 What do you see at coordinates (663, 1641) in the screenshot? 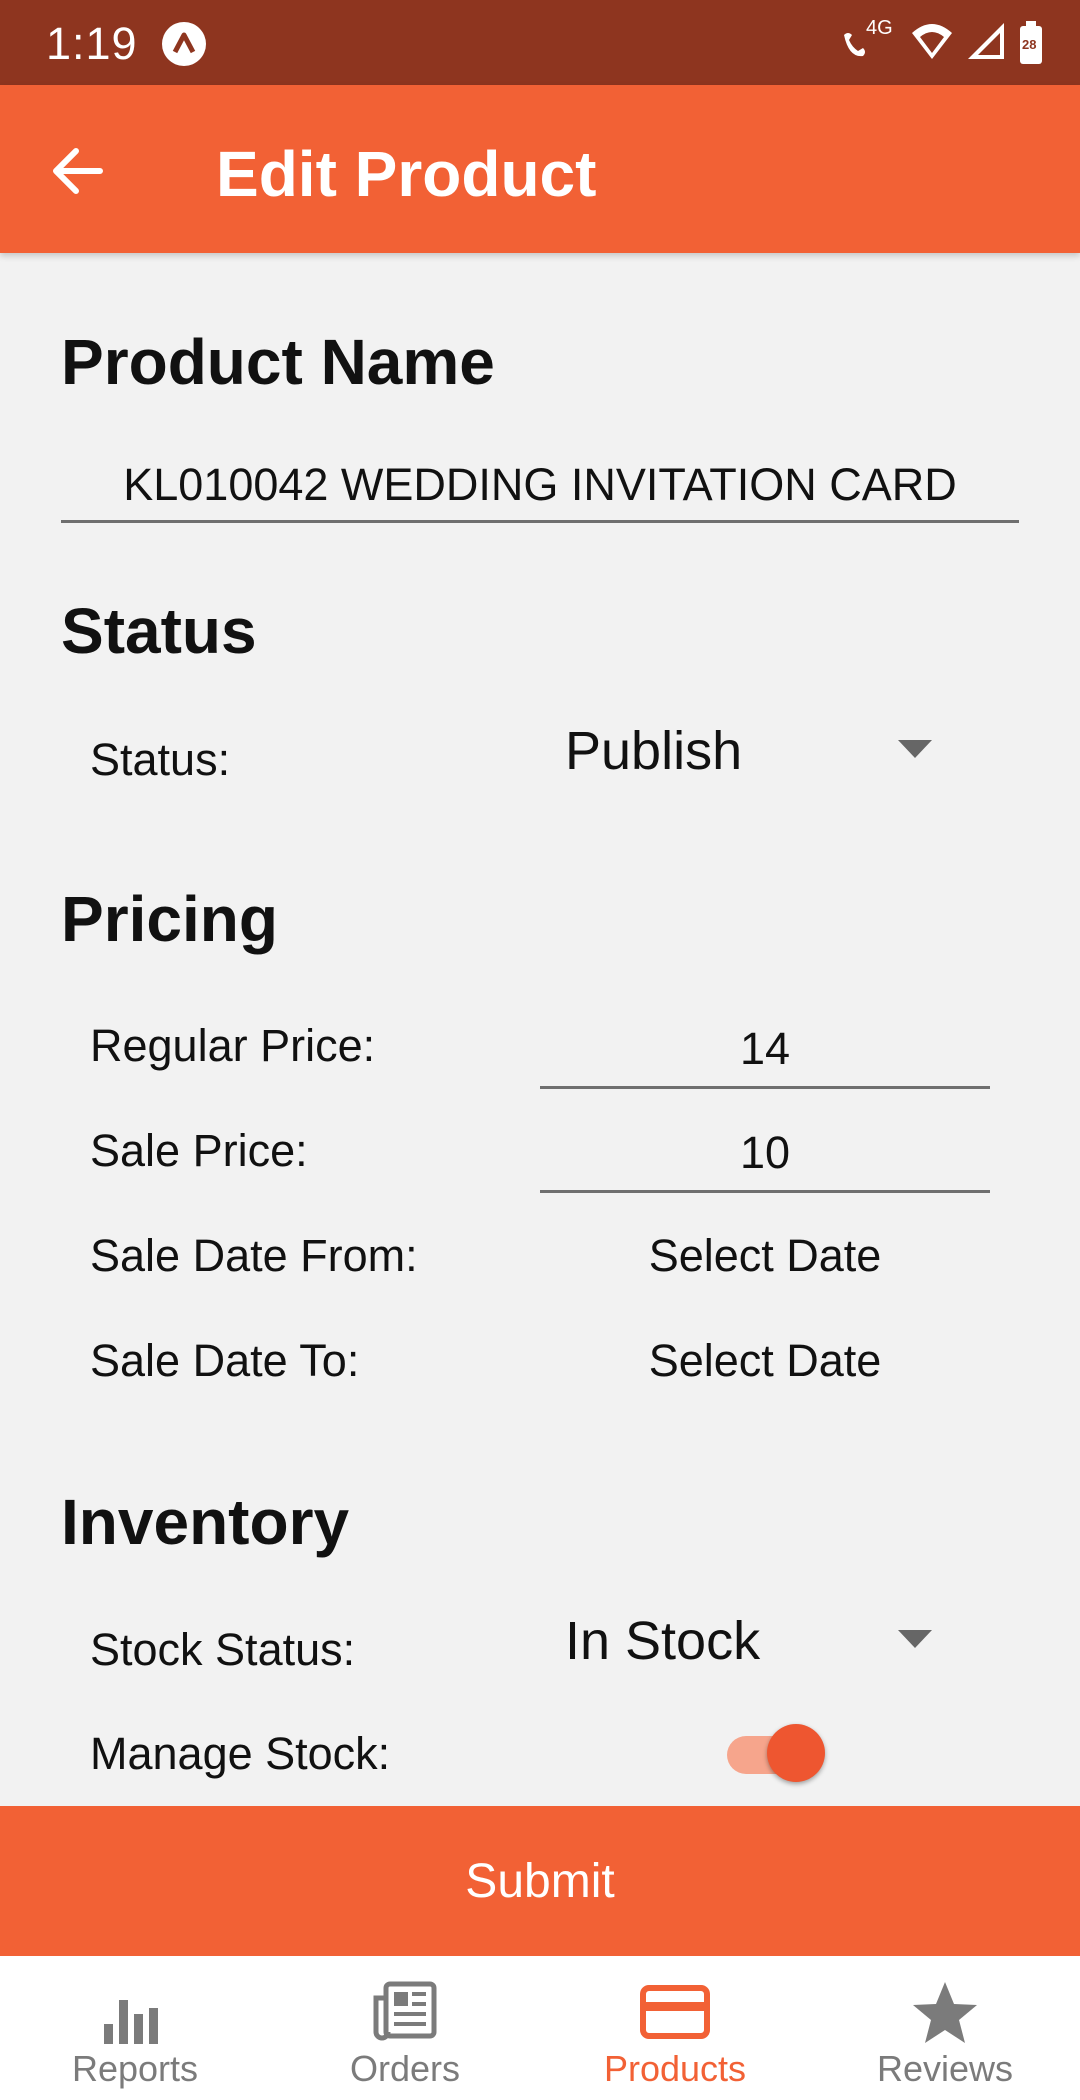
I see `stock-status-dropdown-value: In Stock` at bounding box center [663, 1641].